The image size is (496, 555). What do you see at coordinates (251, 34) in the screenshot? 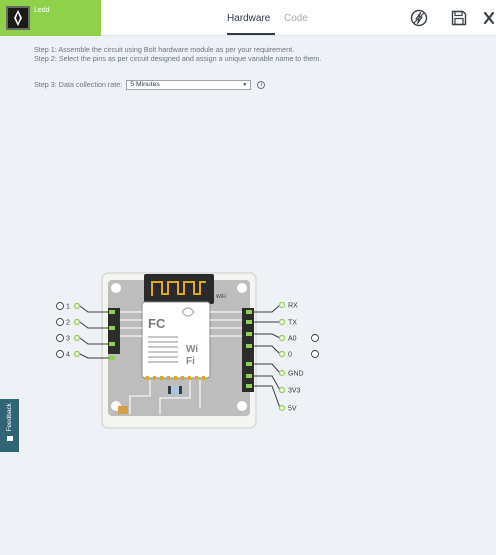
I see `active-tab-indicator` at bounding box center [251, 34].